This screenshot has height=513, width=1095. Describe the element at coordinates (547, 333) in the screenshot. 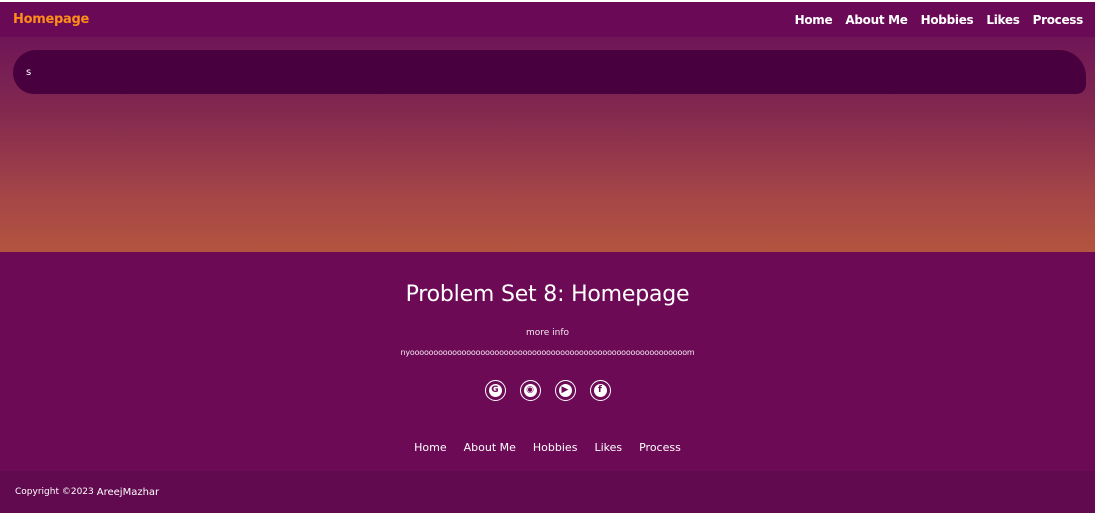

I see `more-info-text: more info` at that location.